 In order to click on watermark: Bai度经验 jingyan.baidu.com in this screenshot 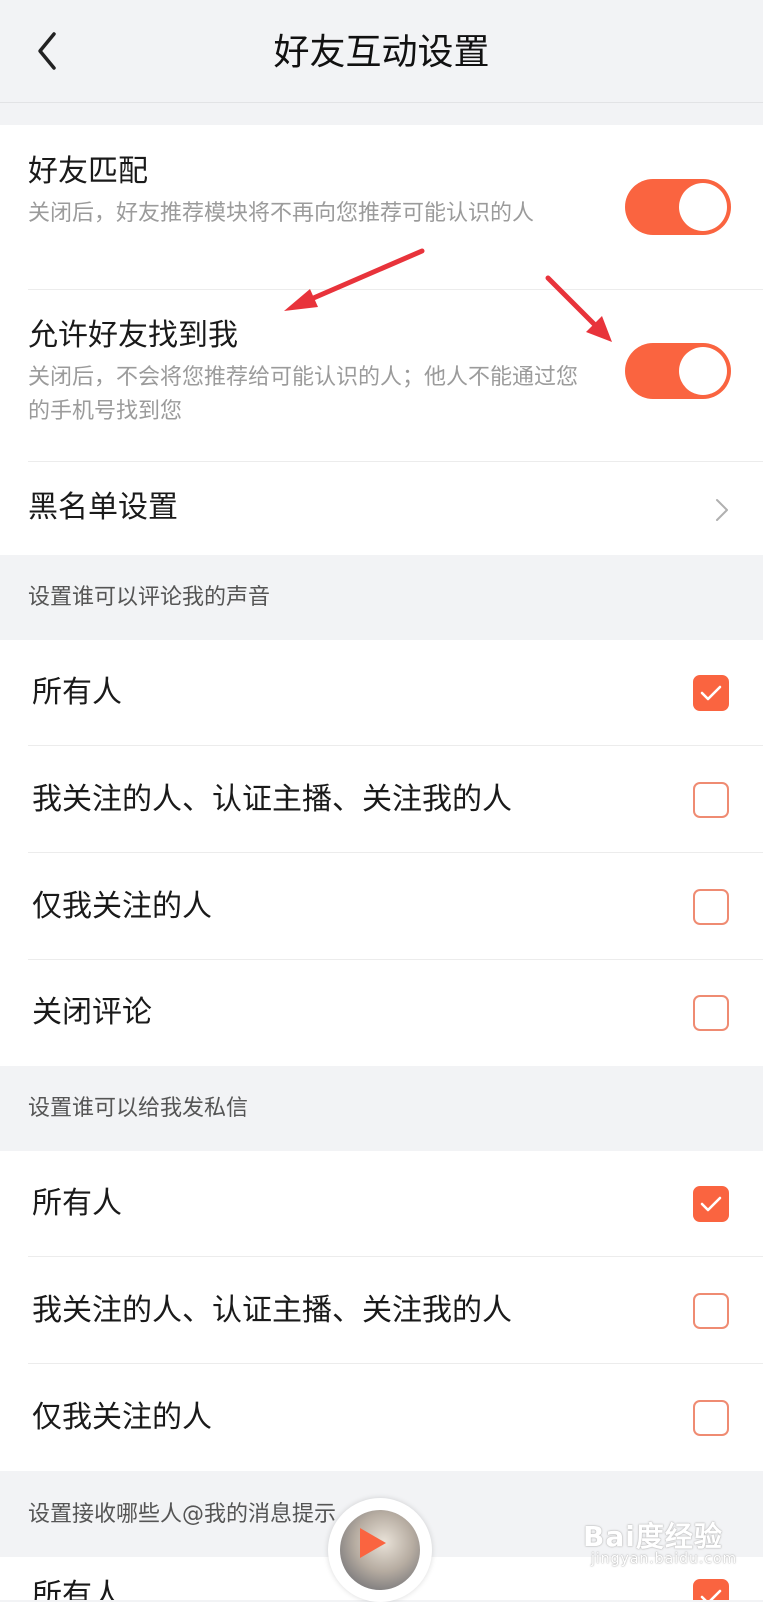, I will do `click(659, 1541)`.